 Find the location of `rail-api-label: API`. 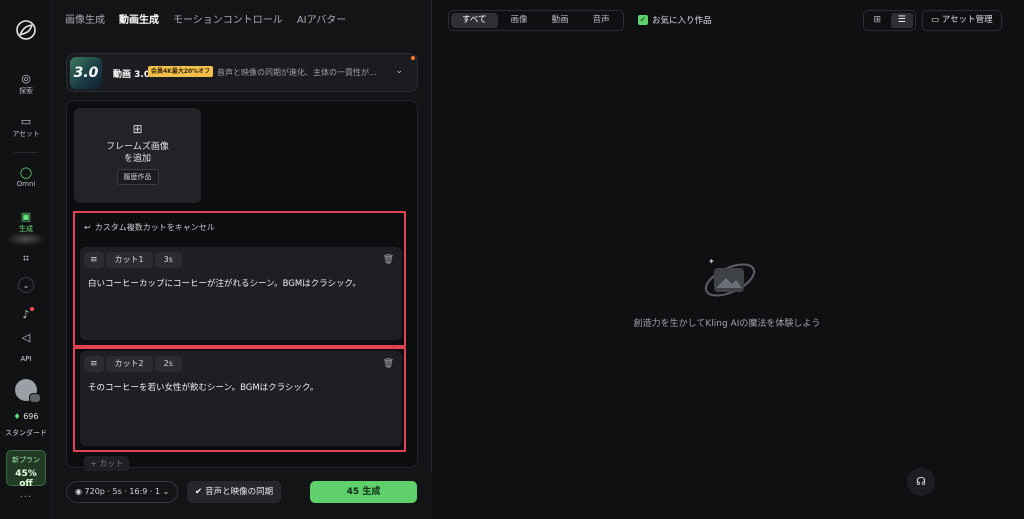

rail-api-label: API is located at coordinates (26, 359).